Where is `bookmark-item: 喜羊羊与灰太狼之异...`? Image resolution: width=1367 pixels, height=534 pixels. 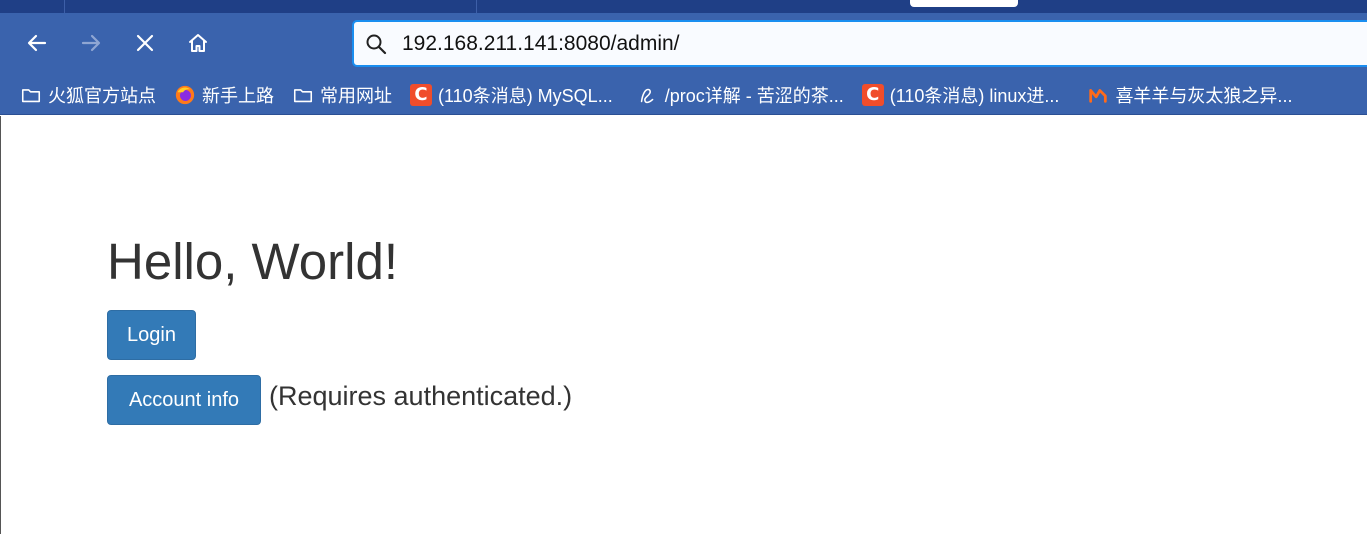 bookmark-item: 喜羊羊与灰太狼之异... is located at coordinates (1189, 95).